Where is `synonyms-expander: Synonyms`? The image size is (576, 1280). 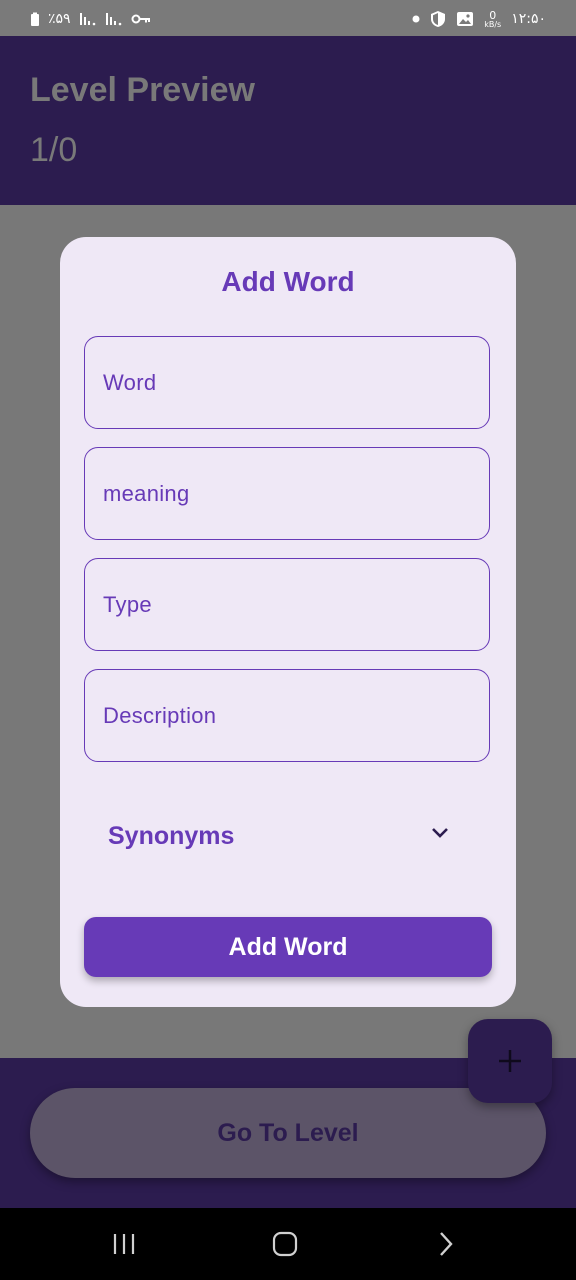 synonyms-expander: Synonyms is located at coordinates (287, 838).